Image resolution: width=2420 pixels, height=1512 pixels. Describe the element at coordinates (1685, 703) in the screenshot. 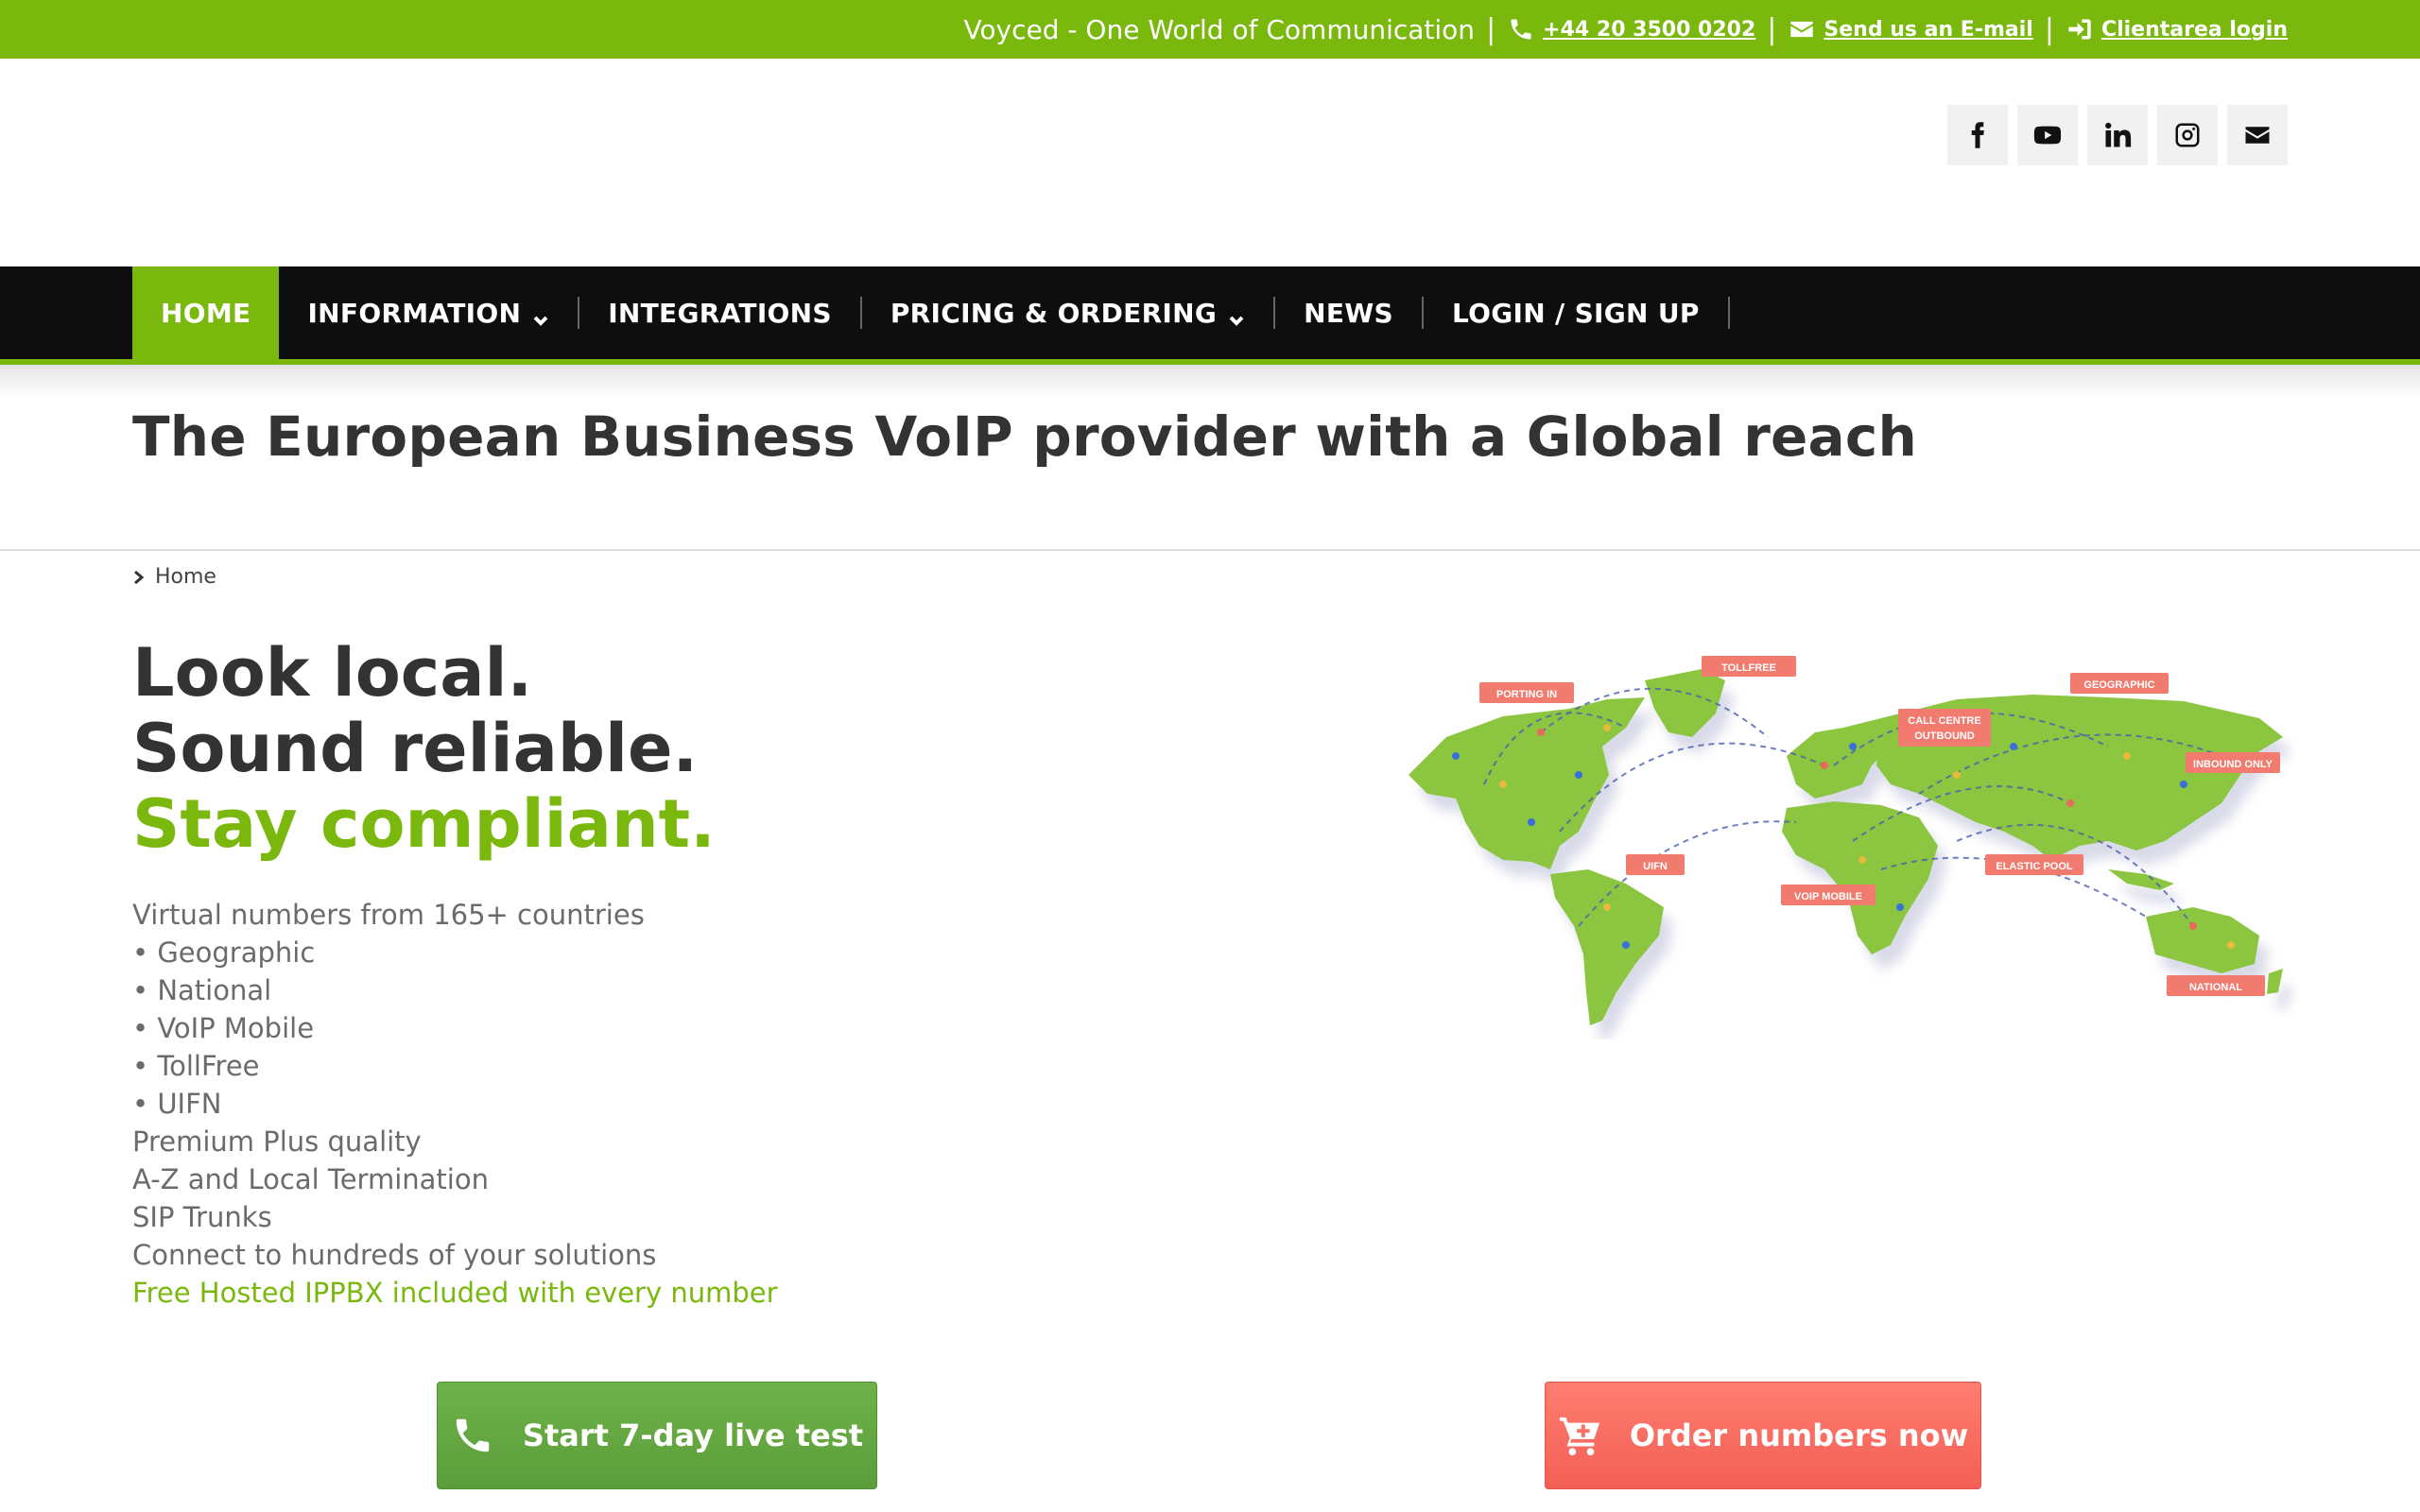

I see `greenland-shape` at that location.